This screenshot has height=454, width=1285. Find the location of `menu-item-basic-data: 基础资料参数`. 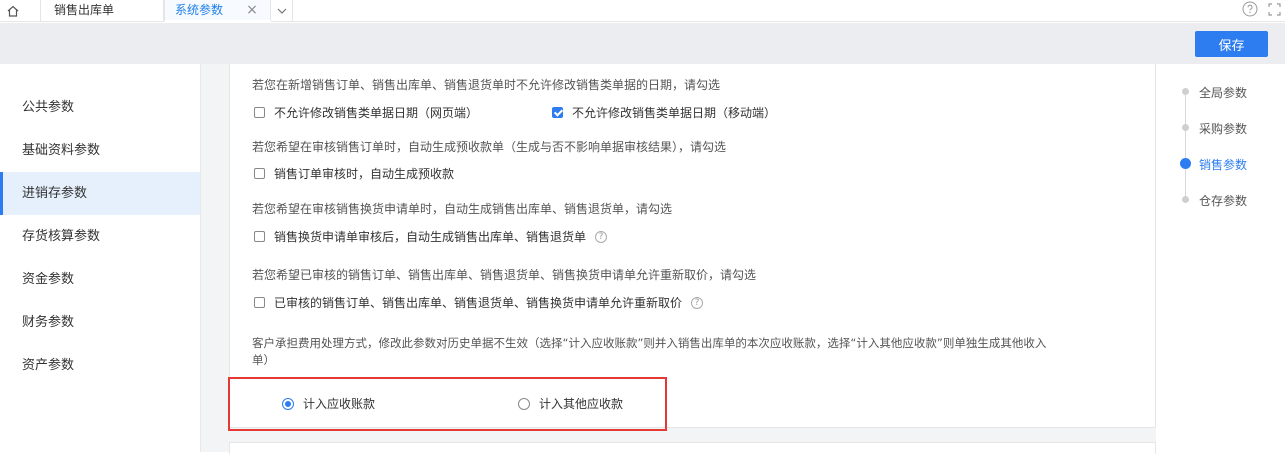

menu-item-basic-data: 基础资料参数 is located at coordinates (100, 150).